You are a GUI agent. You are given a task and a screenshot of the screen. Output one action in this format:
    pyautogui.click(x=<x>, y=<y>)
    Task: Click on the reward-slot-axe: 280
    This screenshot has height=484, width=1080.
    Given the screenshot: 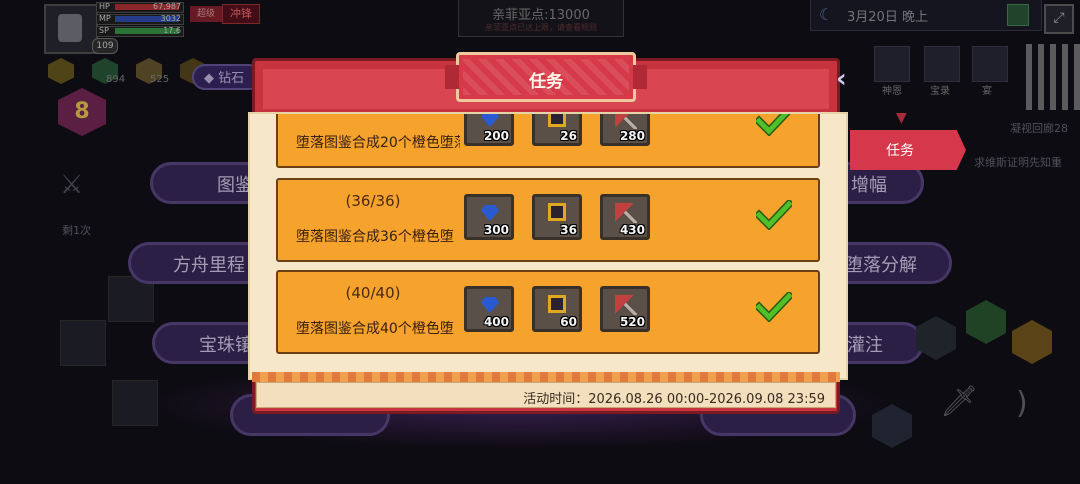 What is the action you would take?
    pyautogui.click(x=625, y=130)
    